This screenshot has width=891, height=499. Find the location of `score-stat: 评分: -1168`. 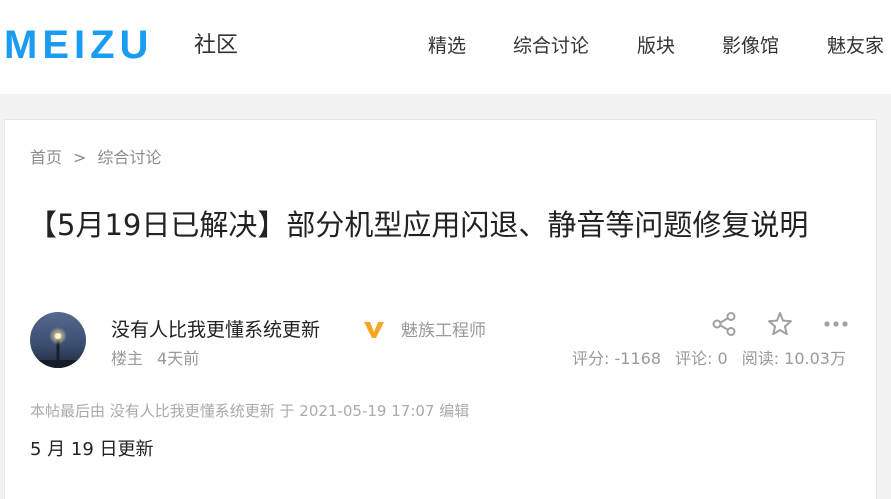

score-stat: 评分: -1168 is located at coordinates (617, 358).